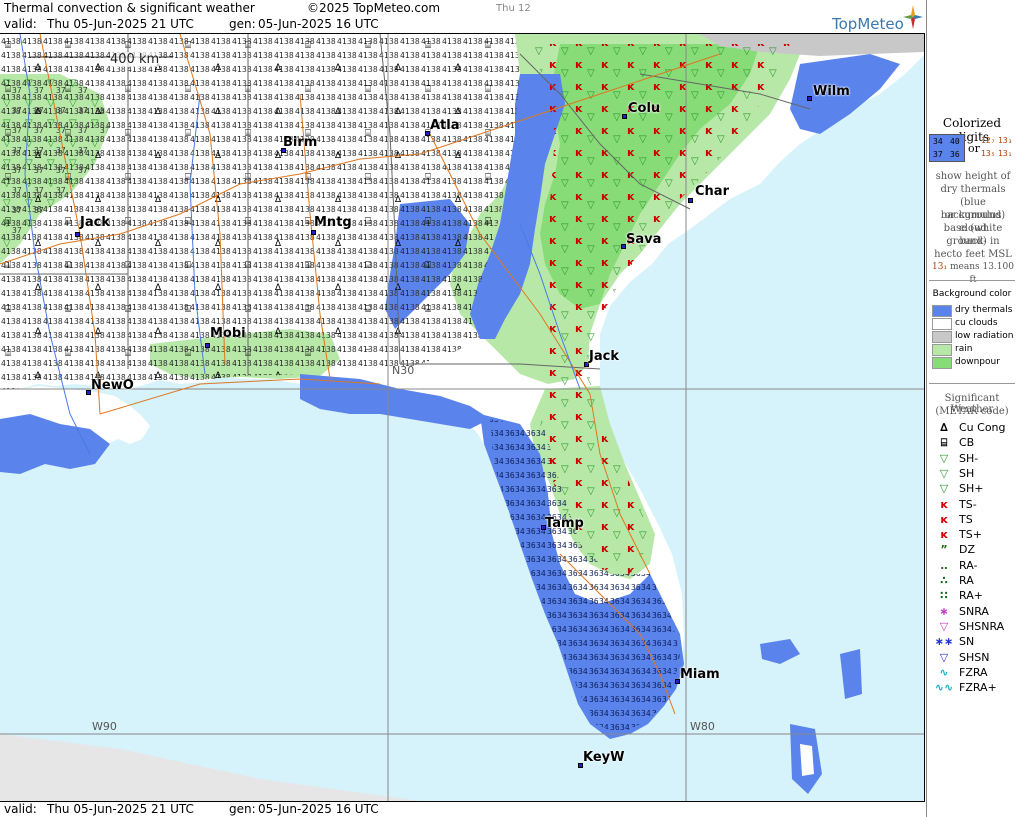  Describe the element at coordinates (973, 241) in the screenshot. I see `legend-explain-6: ground) in` at that location.